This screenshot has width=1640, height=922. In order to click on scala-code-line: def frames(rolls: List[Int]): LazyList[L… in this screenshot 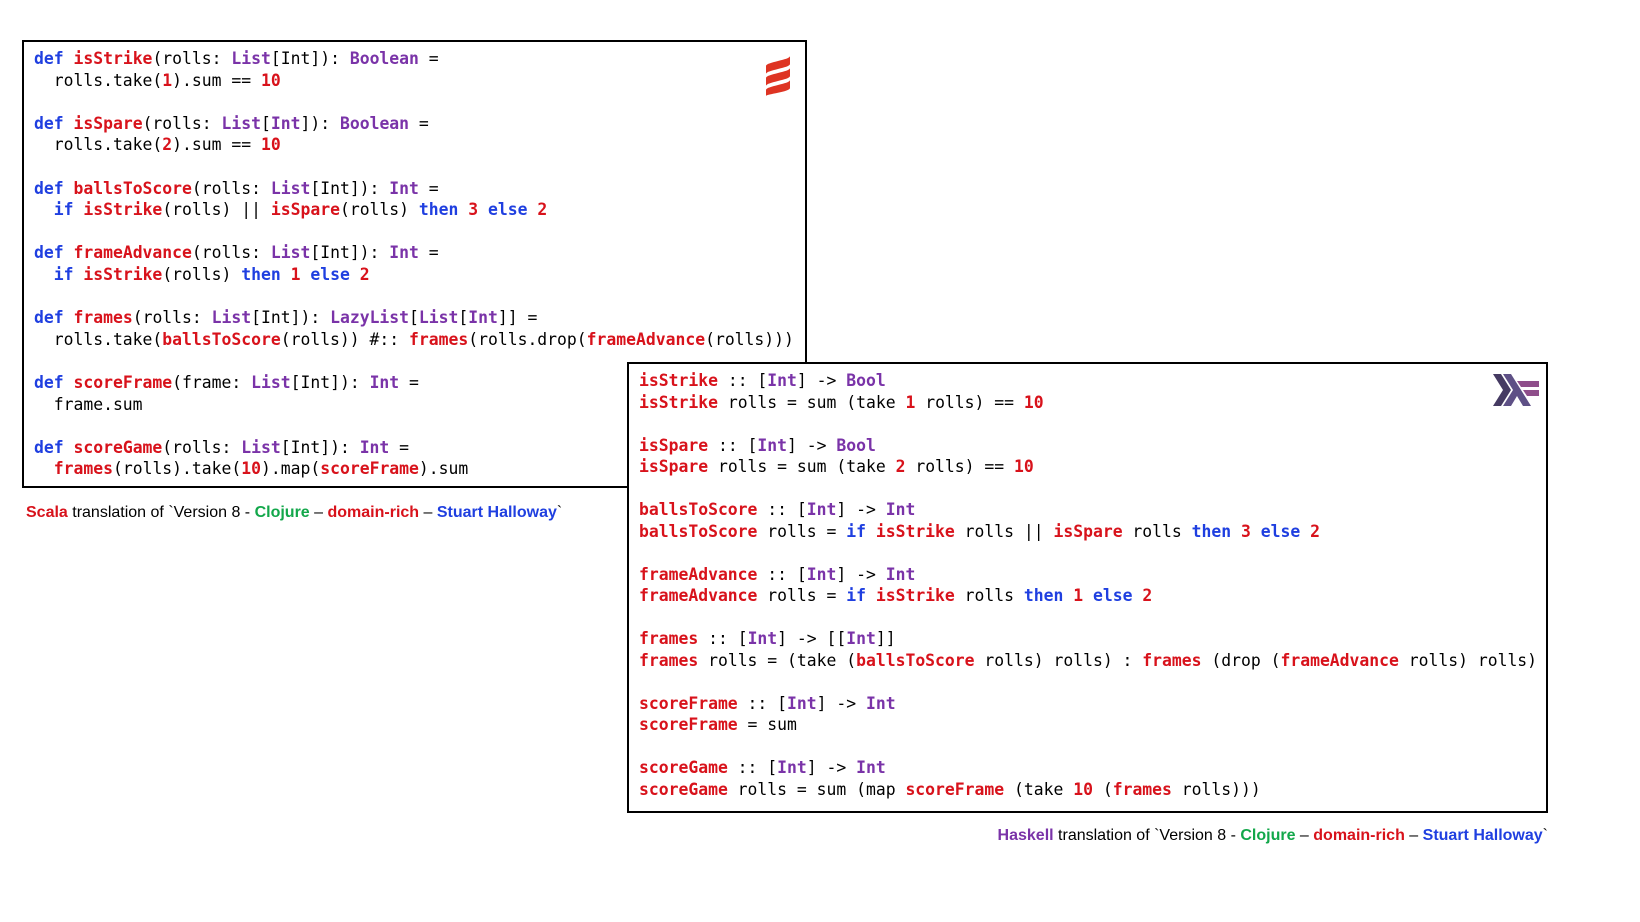, I will do `click(414, 318)`.